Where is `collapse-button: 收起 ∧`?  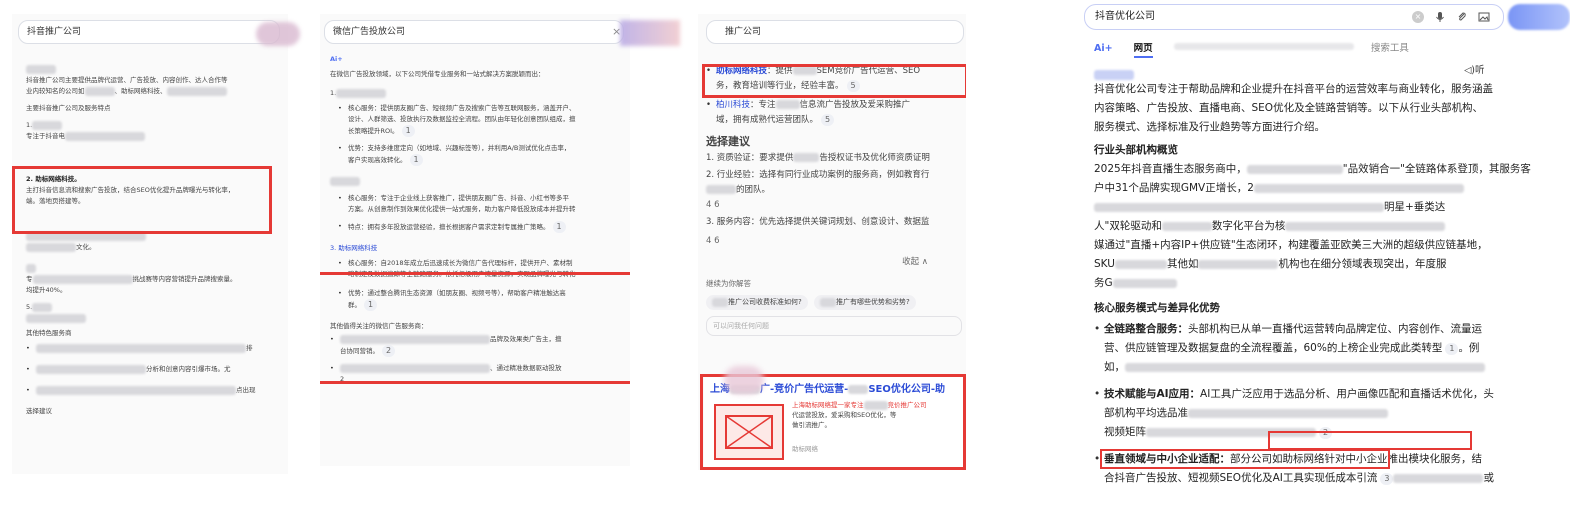 collapse-button: 收起 ∧ is located at coordinates (836, 262).